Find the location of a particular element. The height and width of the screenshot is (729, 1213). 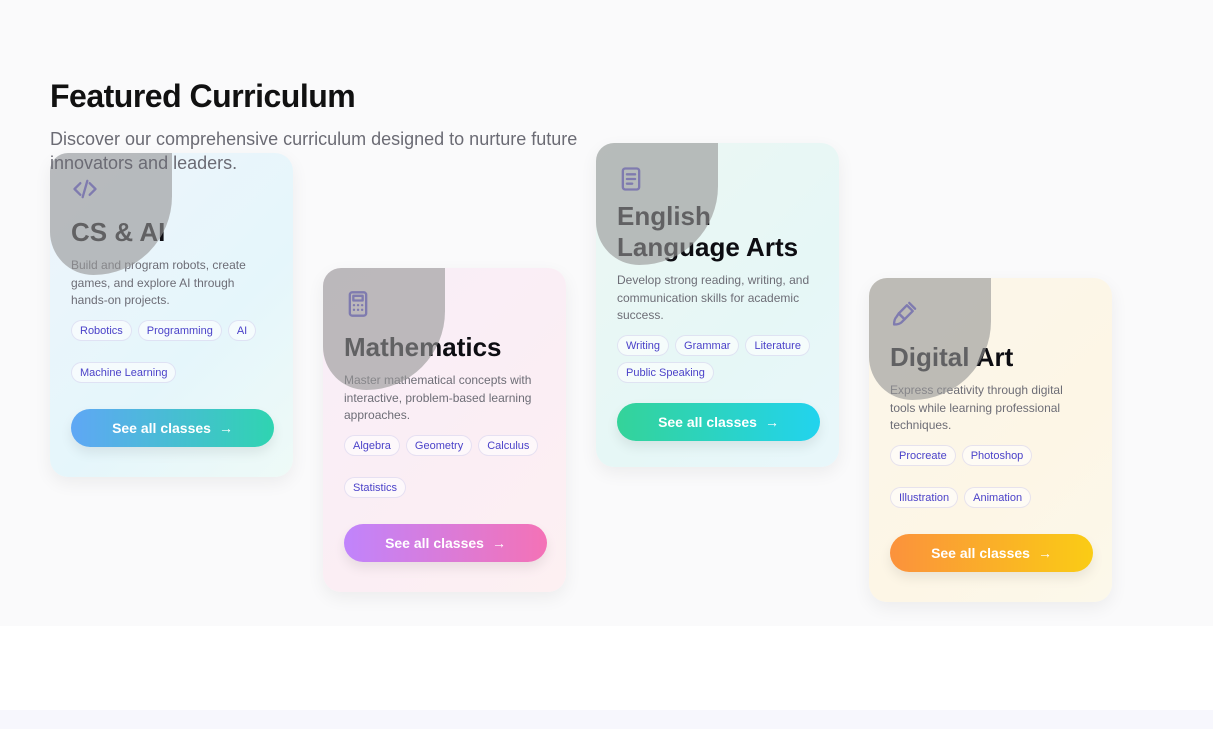

paintbrush-icon is located at coordinates (904, 314).